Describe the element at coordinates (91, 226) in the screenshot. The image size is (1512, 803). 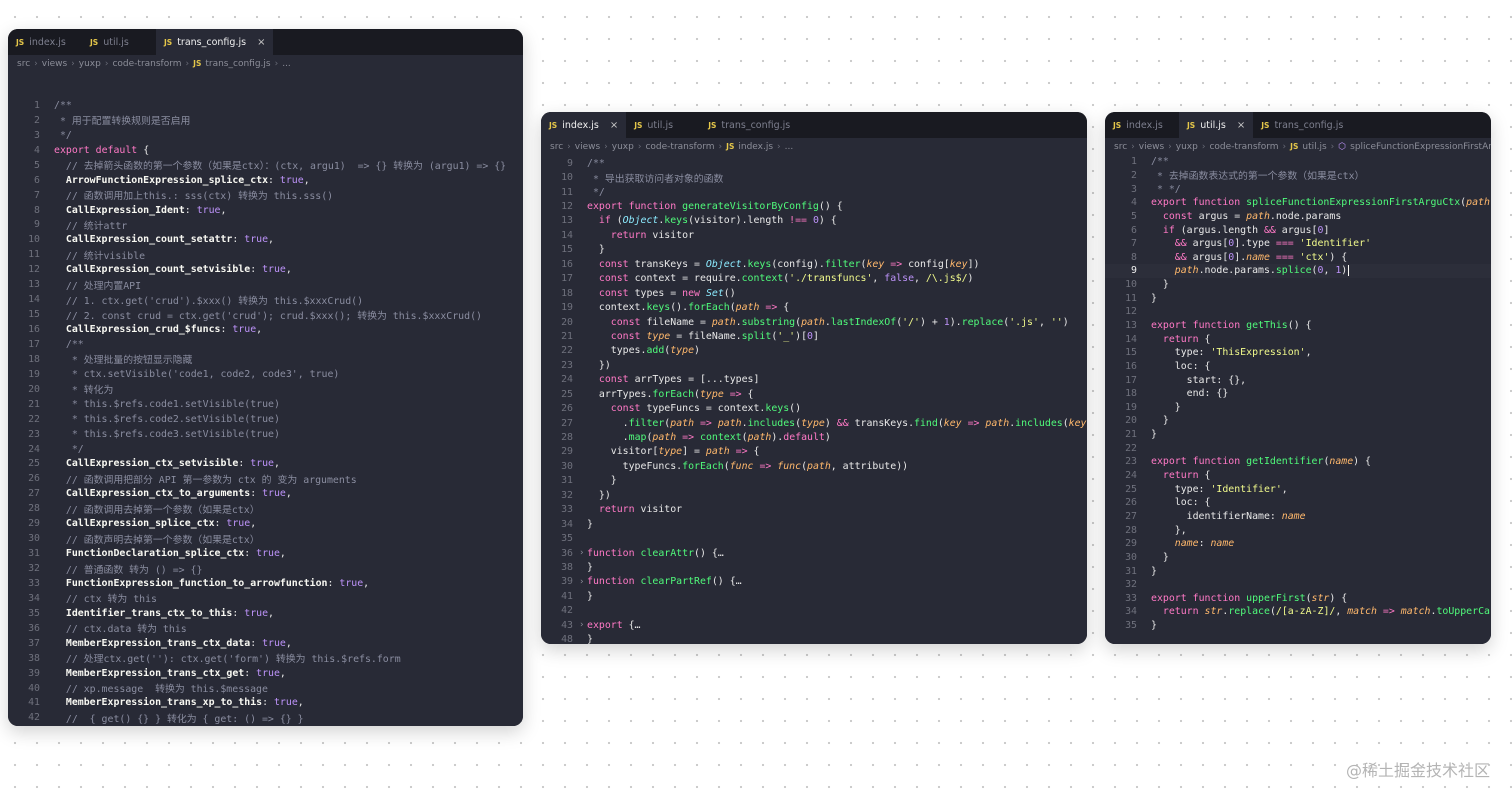
I see `code-text: // 统计attr` at that location.